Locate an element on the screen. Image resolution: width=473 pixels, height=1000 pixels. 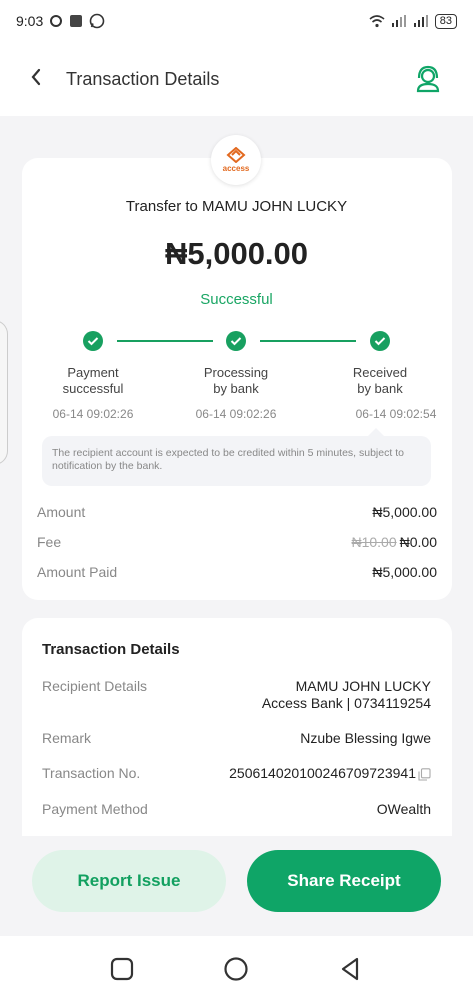
remark-row: Remark Nzube Blessing Igwe is located at coordinates (236, 738).